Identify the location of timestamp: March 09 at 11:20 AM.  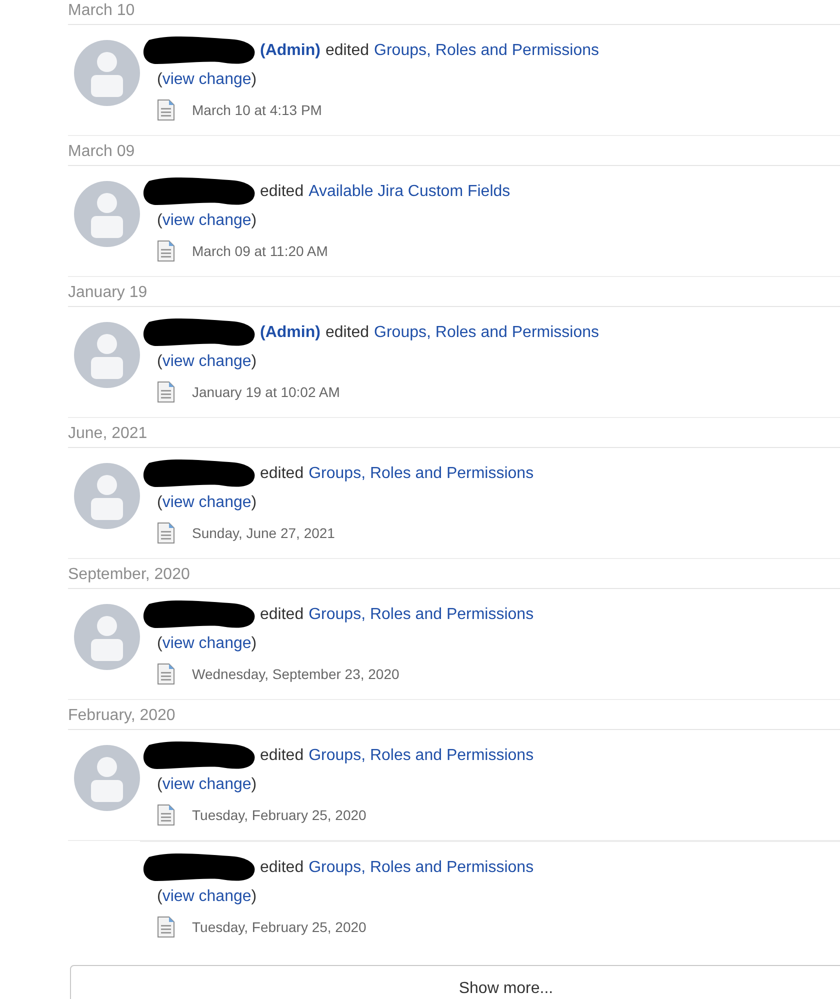
(260, 251).